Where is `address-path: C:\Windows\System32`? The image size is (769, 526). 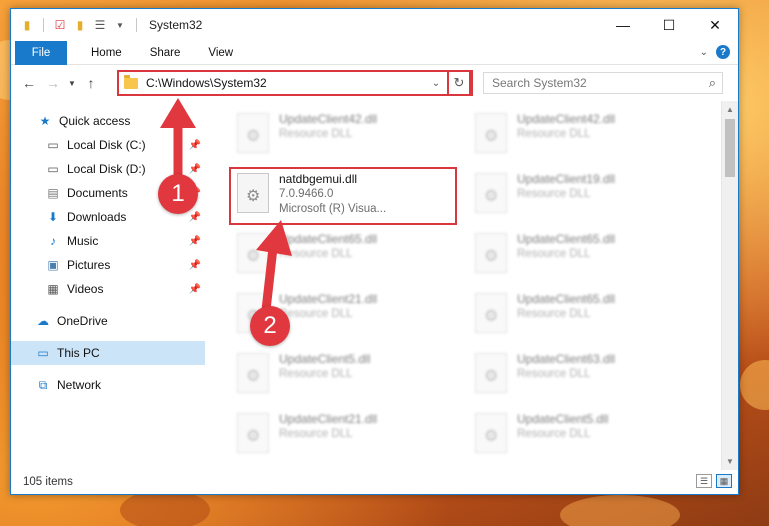 address-path: C:\Windows\System32 is located at coordinates (286, 83).